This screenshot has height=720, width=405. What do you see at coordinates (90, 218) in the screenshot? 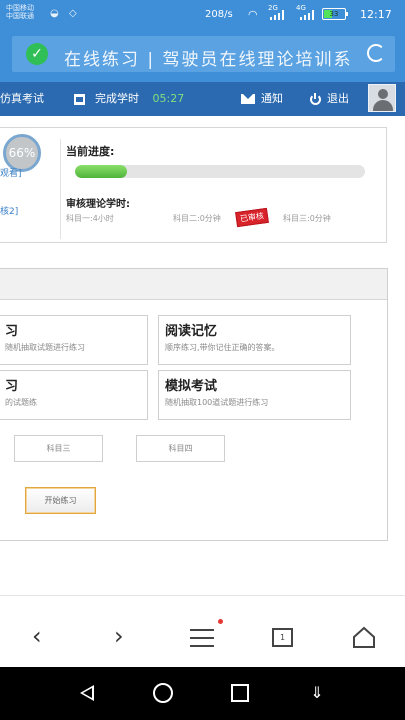
I see `subject-1-hours: 科目一:4小时` at bounding box center [90, 218].